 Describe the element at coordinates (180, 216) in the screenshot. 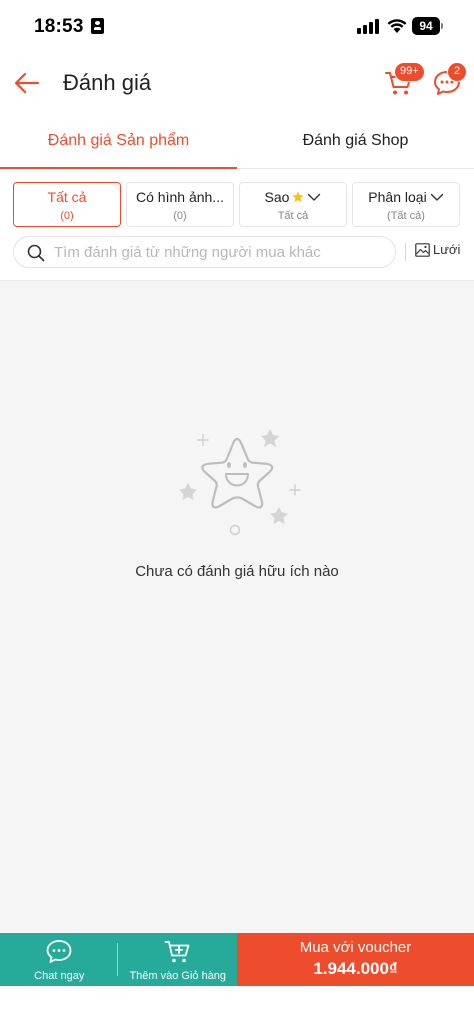

I see `filter-images-count: (0)` at that location.